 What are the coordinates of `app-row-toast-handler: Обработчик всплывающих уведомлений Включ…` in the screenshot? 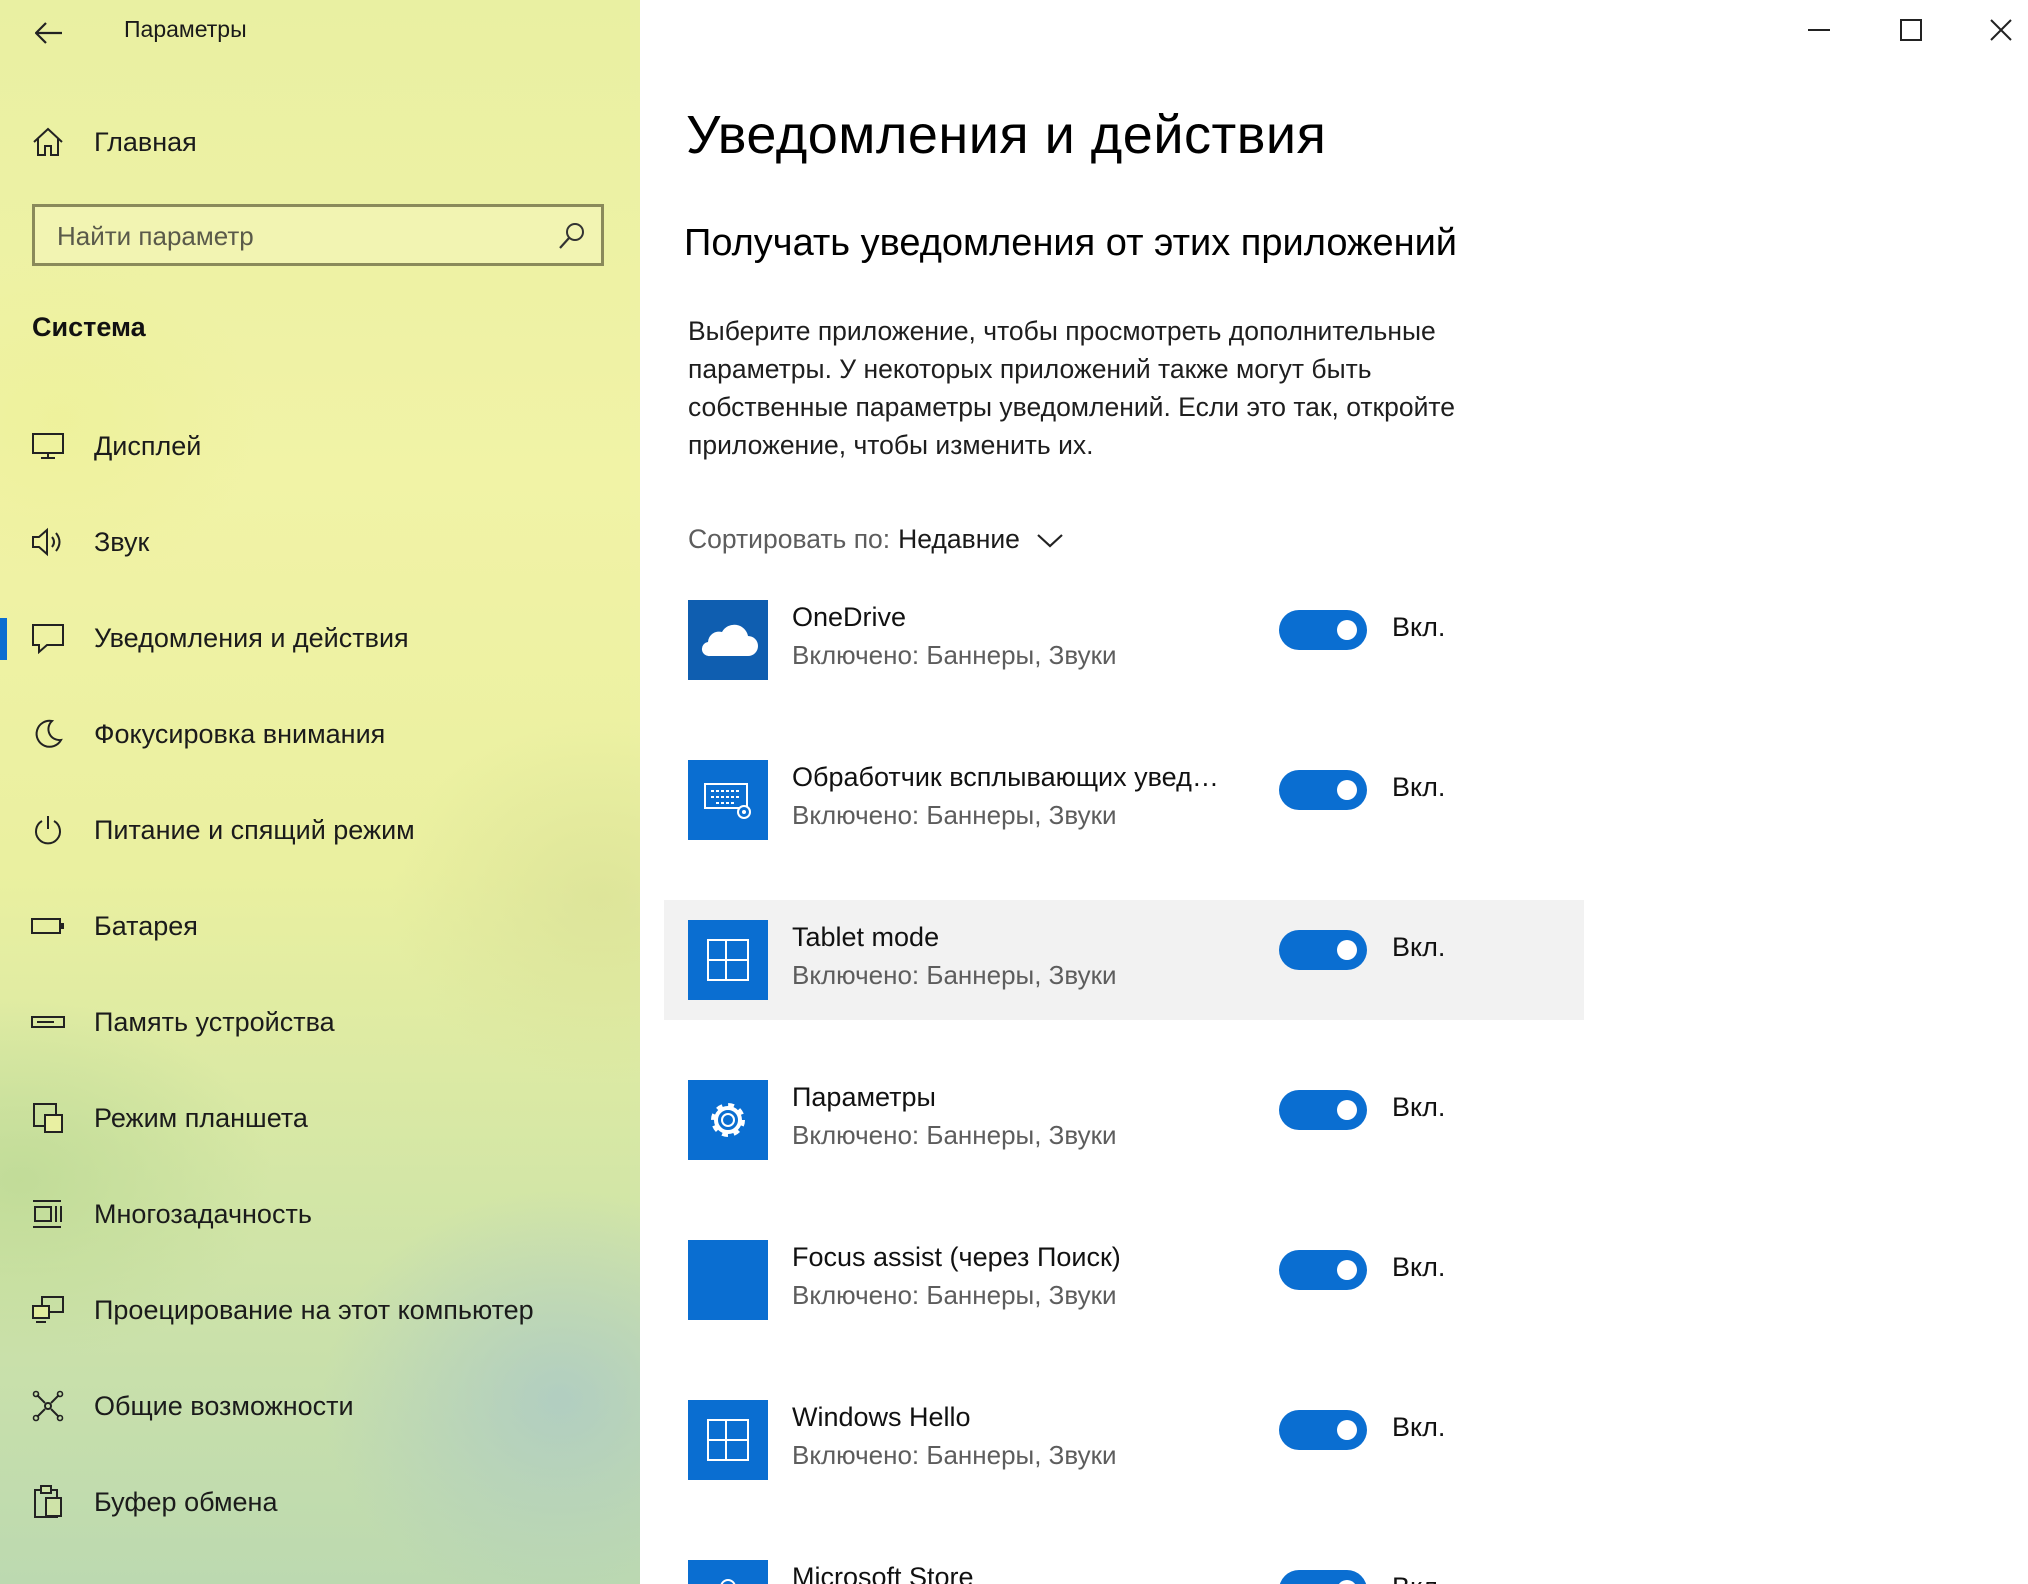 It's located at (1124, 800).